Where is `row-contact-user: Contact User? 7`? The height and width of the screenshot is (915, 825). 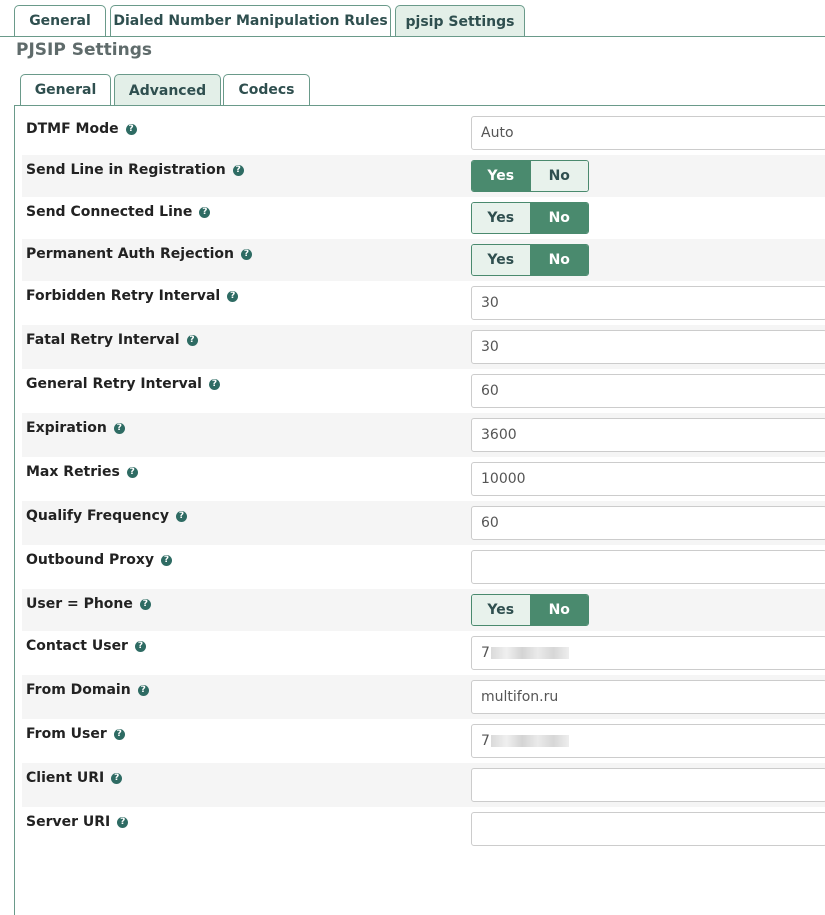 row-contact-user: Contact User? 7 is located at coordinates (423, 653).